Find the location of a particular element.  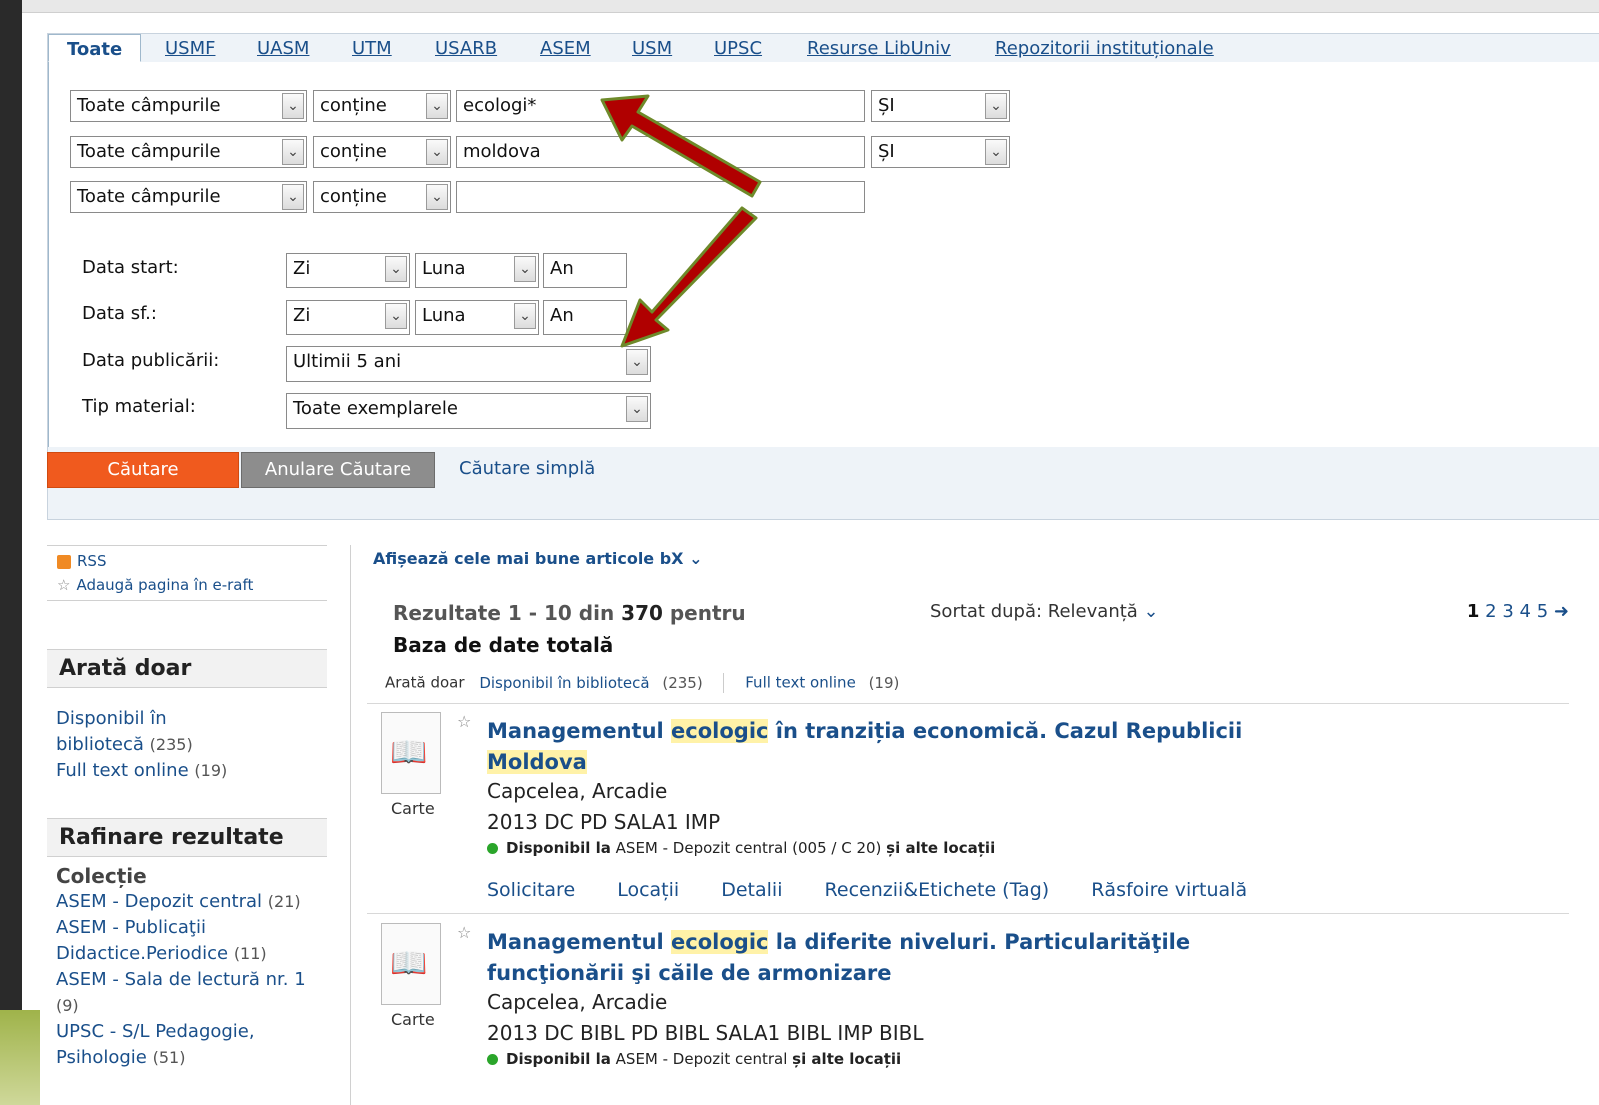

bool-select-1: ȘI ⌄ is located at coordinates (940, 106).